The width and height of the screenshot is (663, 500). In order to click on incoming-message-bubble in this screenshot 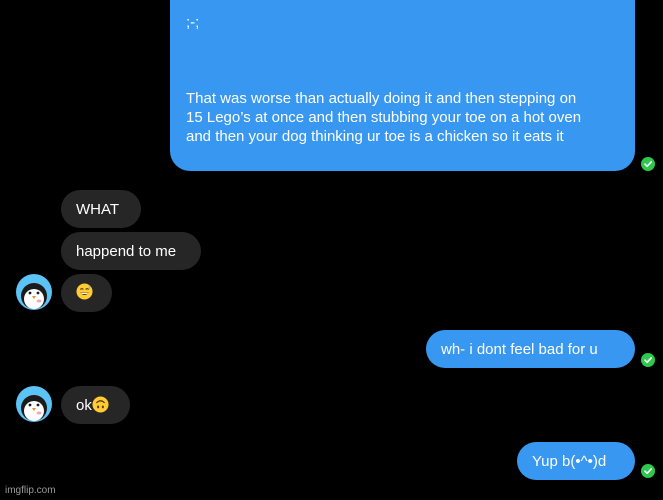, I will do `click(86, 293)`.